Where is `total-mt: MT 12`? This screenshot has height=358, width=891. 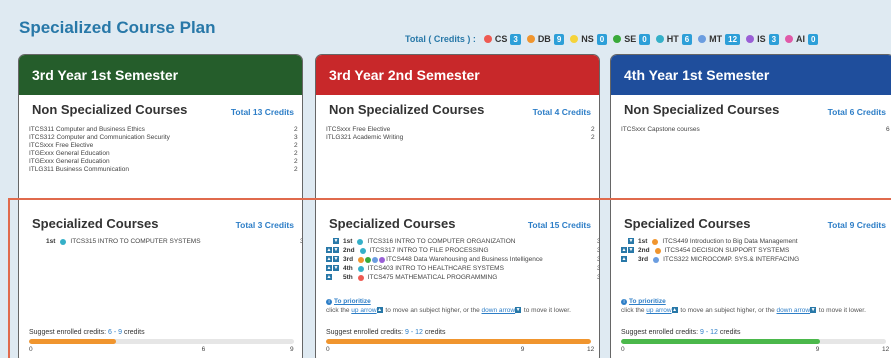 total-mt: MT 12 is located at coordinates (719, 39).